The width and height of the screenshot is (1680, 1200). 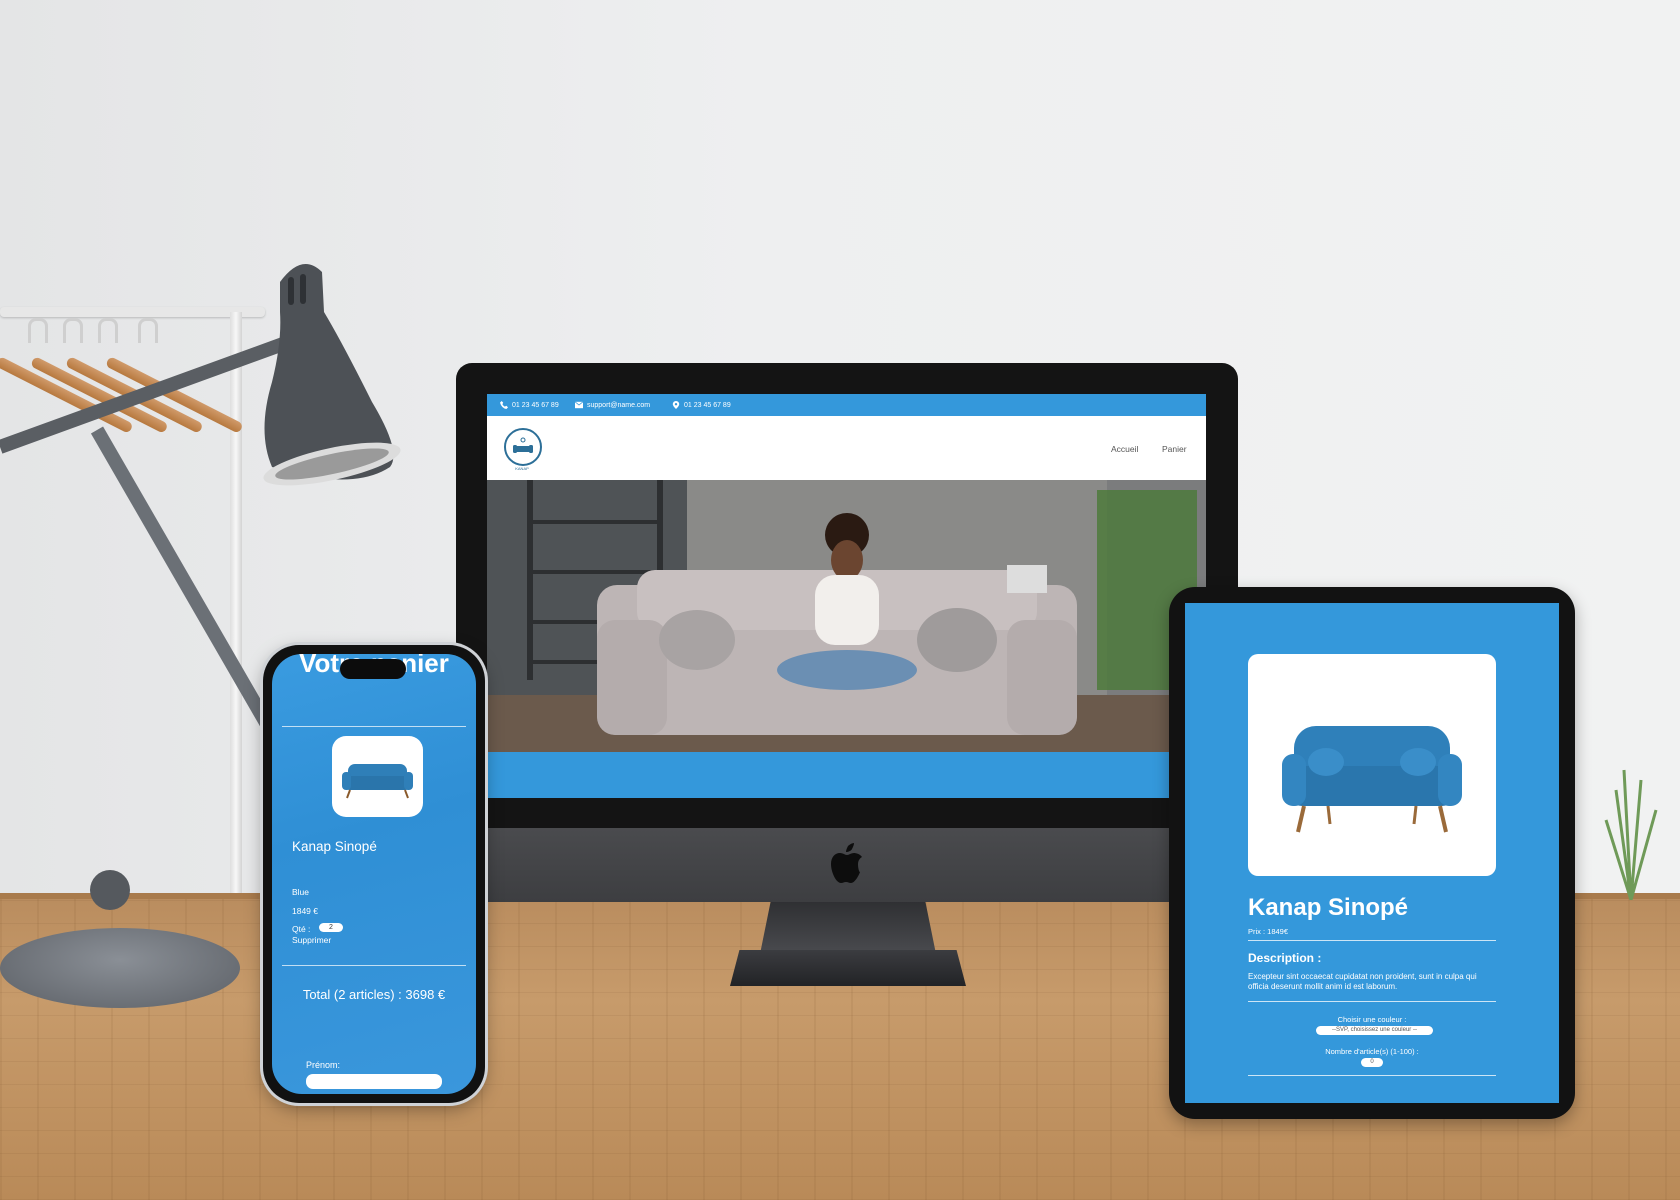 I want to click on cart-item-color: Blue, so click(x=301, y=892).